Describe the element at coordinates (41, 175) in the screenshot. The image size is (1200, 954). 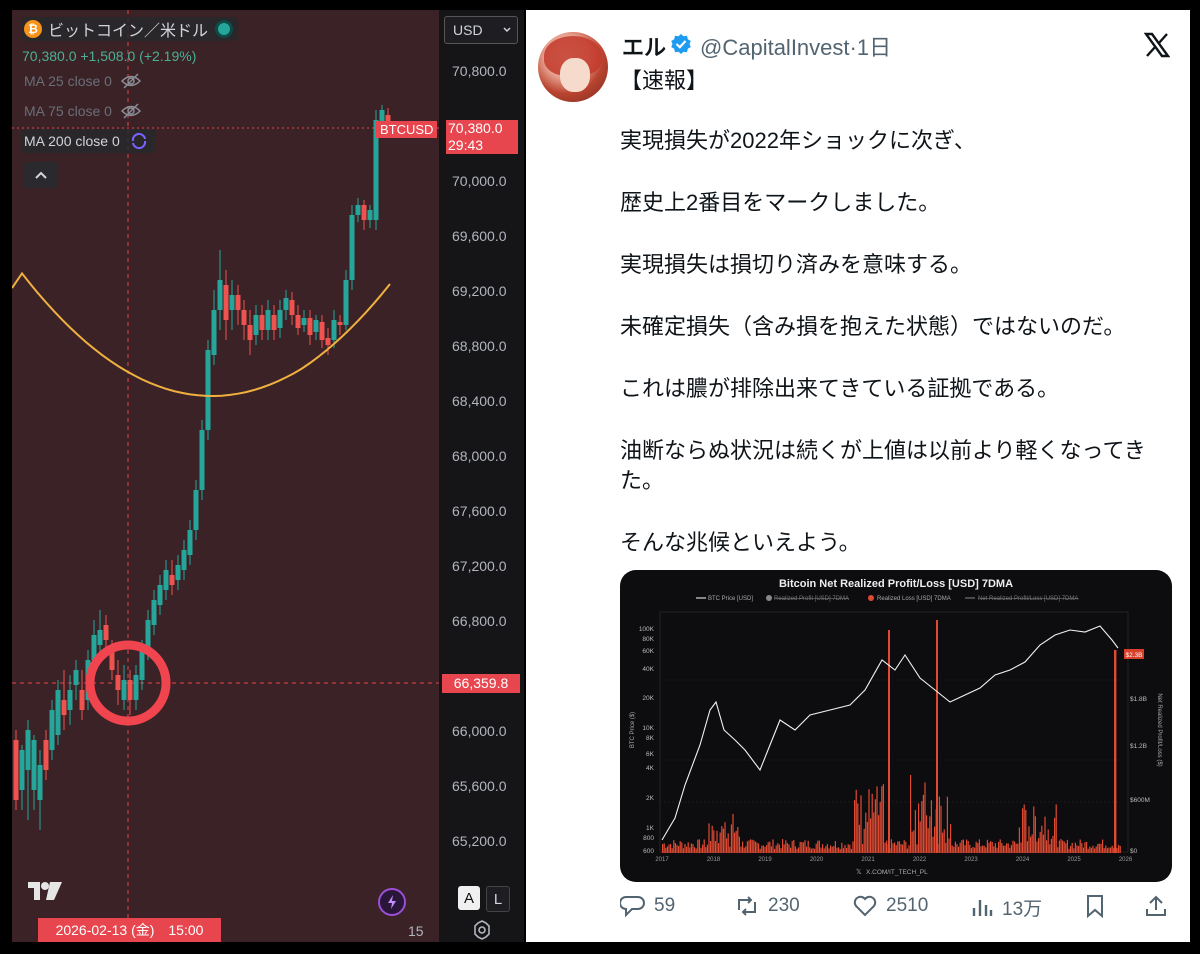
I see `collapse-legend-button` at that location.